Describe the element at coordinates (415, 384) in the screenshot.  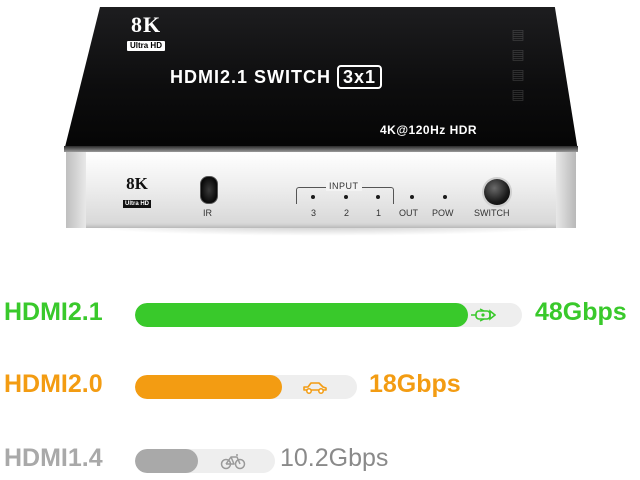
I see `bandwidth-speed: 18Gbps` at that location.